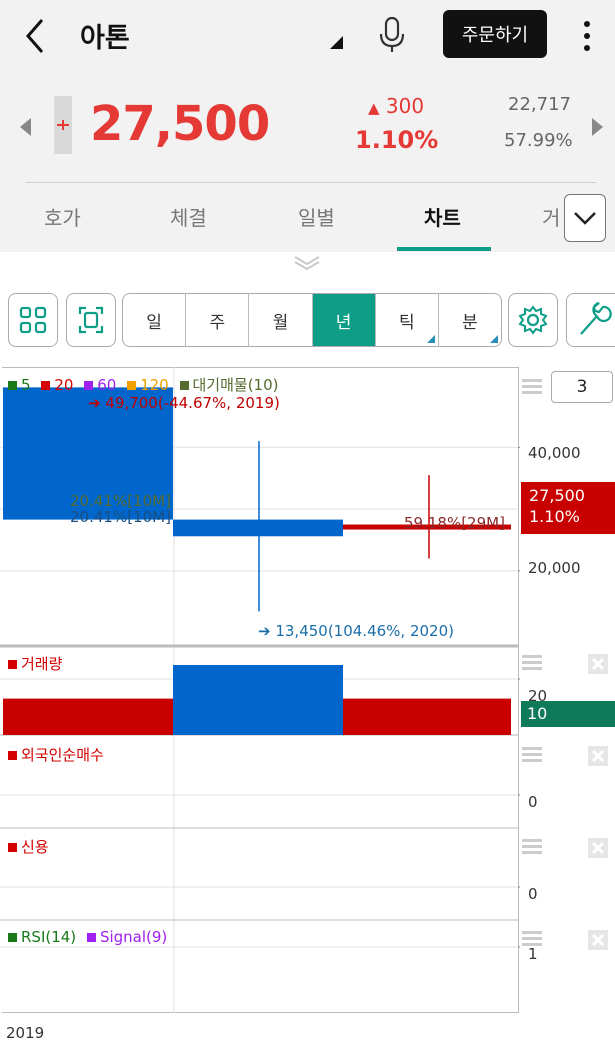 Image resolution: width=615 pixels, height=1050 pixels. I want to click on ma20-label: 20, so click(64, 385).